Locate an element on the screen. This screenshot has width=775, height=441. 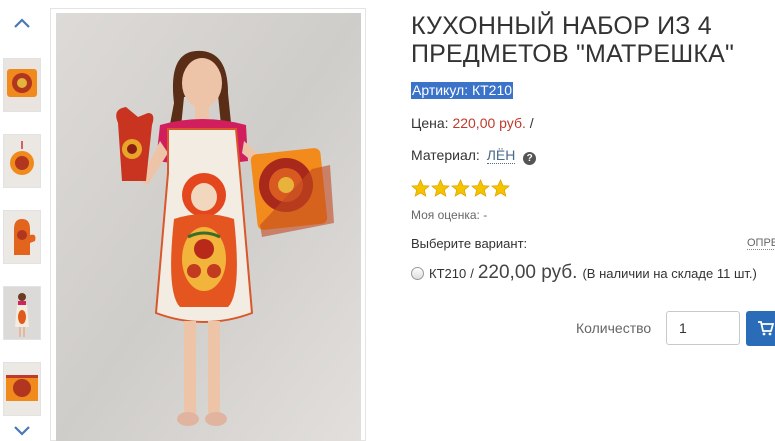
sku-line: Артикул: КТ210 is located at coordinates (462, 90).